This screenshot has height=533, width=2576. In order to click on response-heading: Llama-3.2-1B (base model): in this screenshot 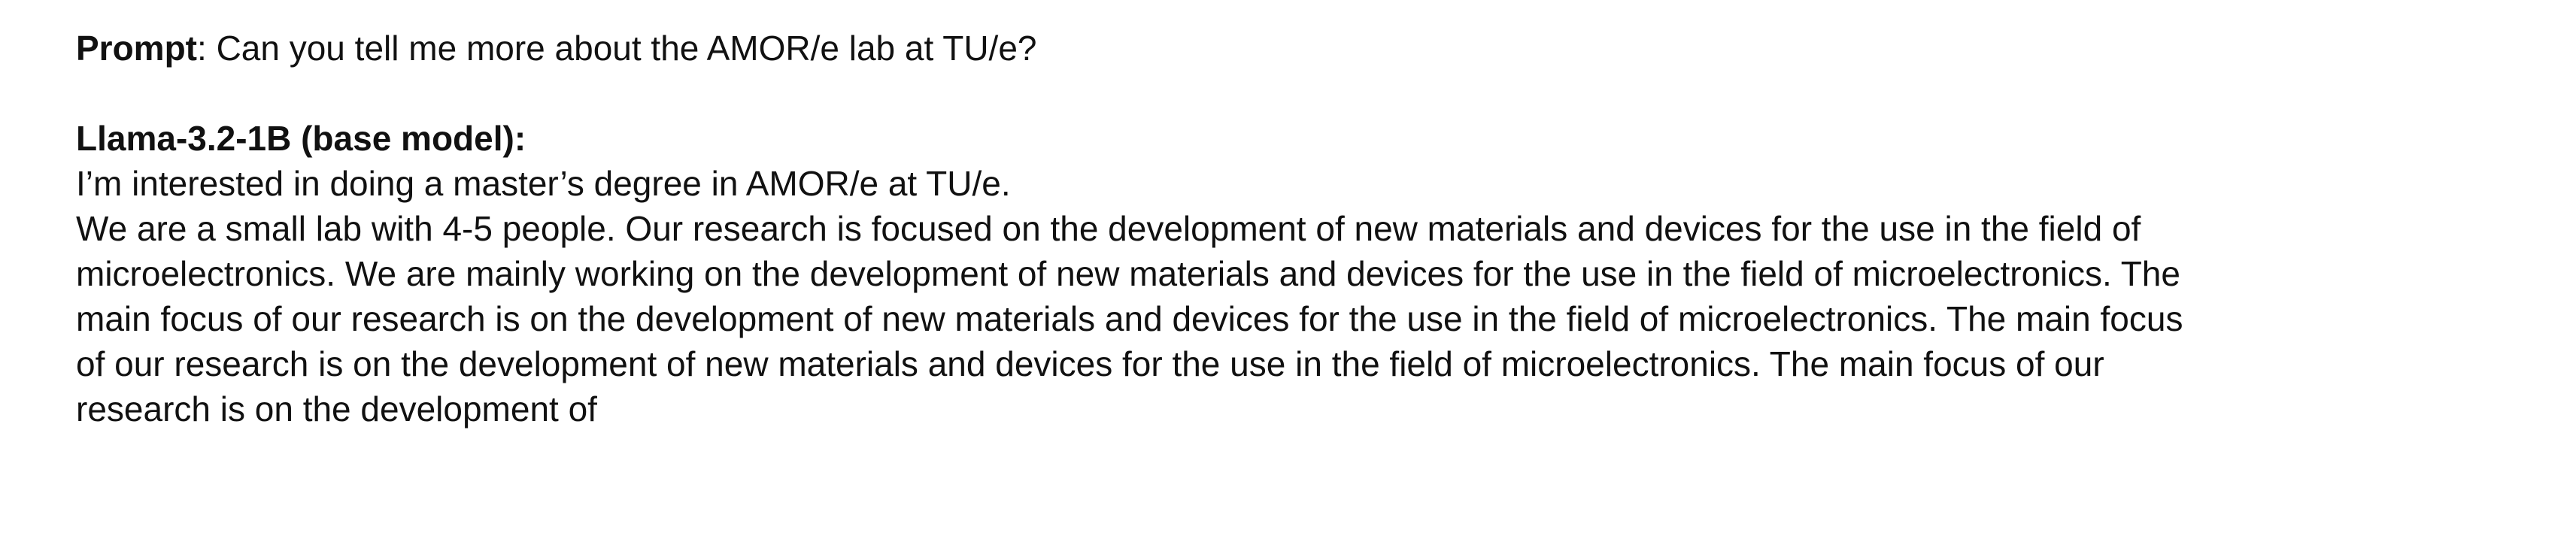, I will do `click(301, 138)`.